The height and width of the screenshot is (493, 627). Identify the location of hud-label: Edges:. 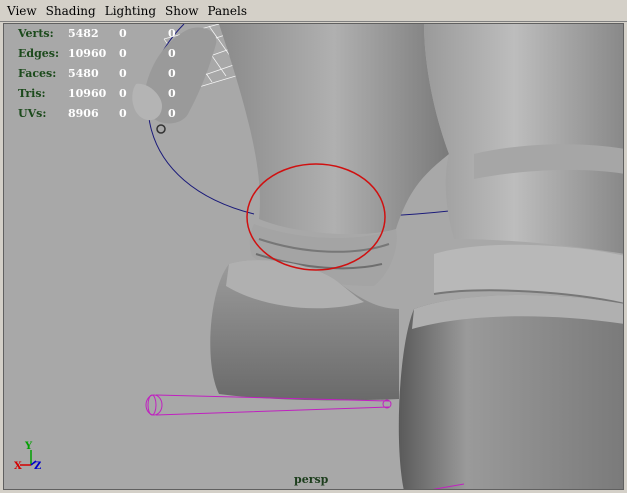
(39, 53).